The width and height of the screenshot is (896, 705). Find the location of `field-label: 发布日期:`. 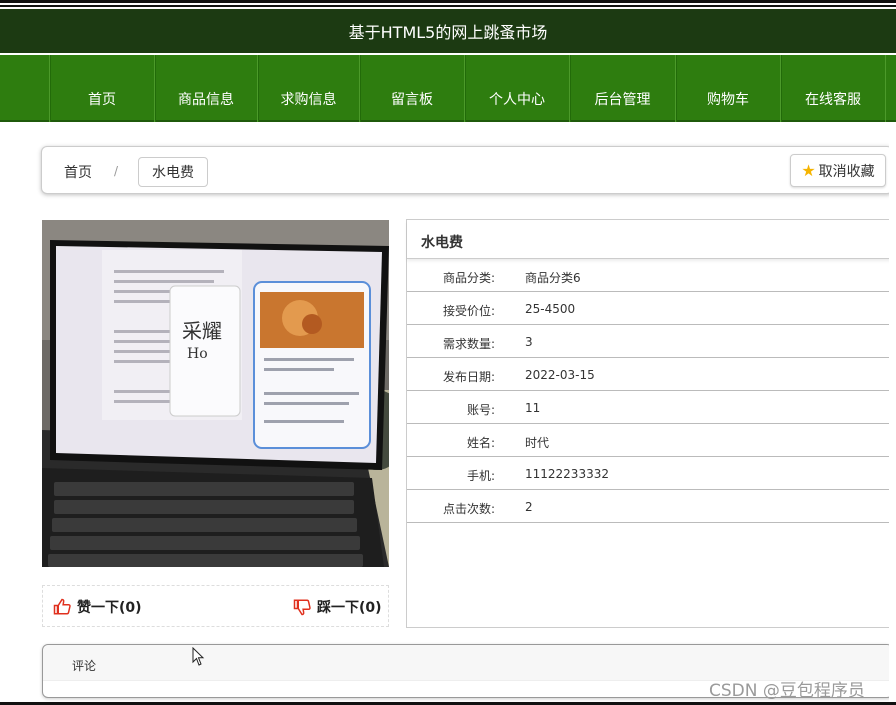

field-label: 发布日期: is located at coordinates (468, 377).